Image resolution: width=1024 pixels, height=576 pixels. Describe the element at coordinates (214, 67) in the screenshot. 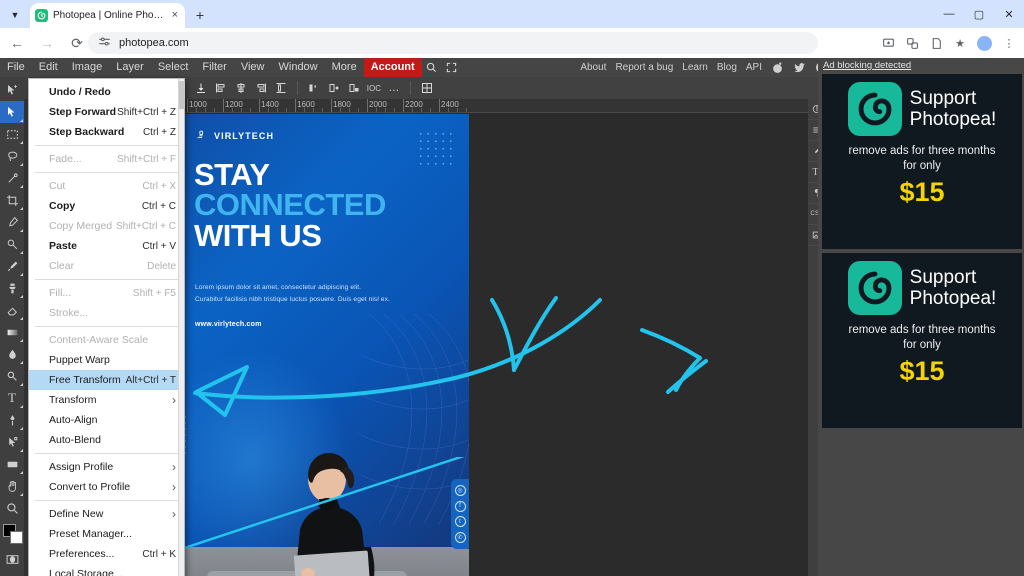

I see `menu-filter: Filter` at that location.